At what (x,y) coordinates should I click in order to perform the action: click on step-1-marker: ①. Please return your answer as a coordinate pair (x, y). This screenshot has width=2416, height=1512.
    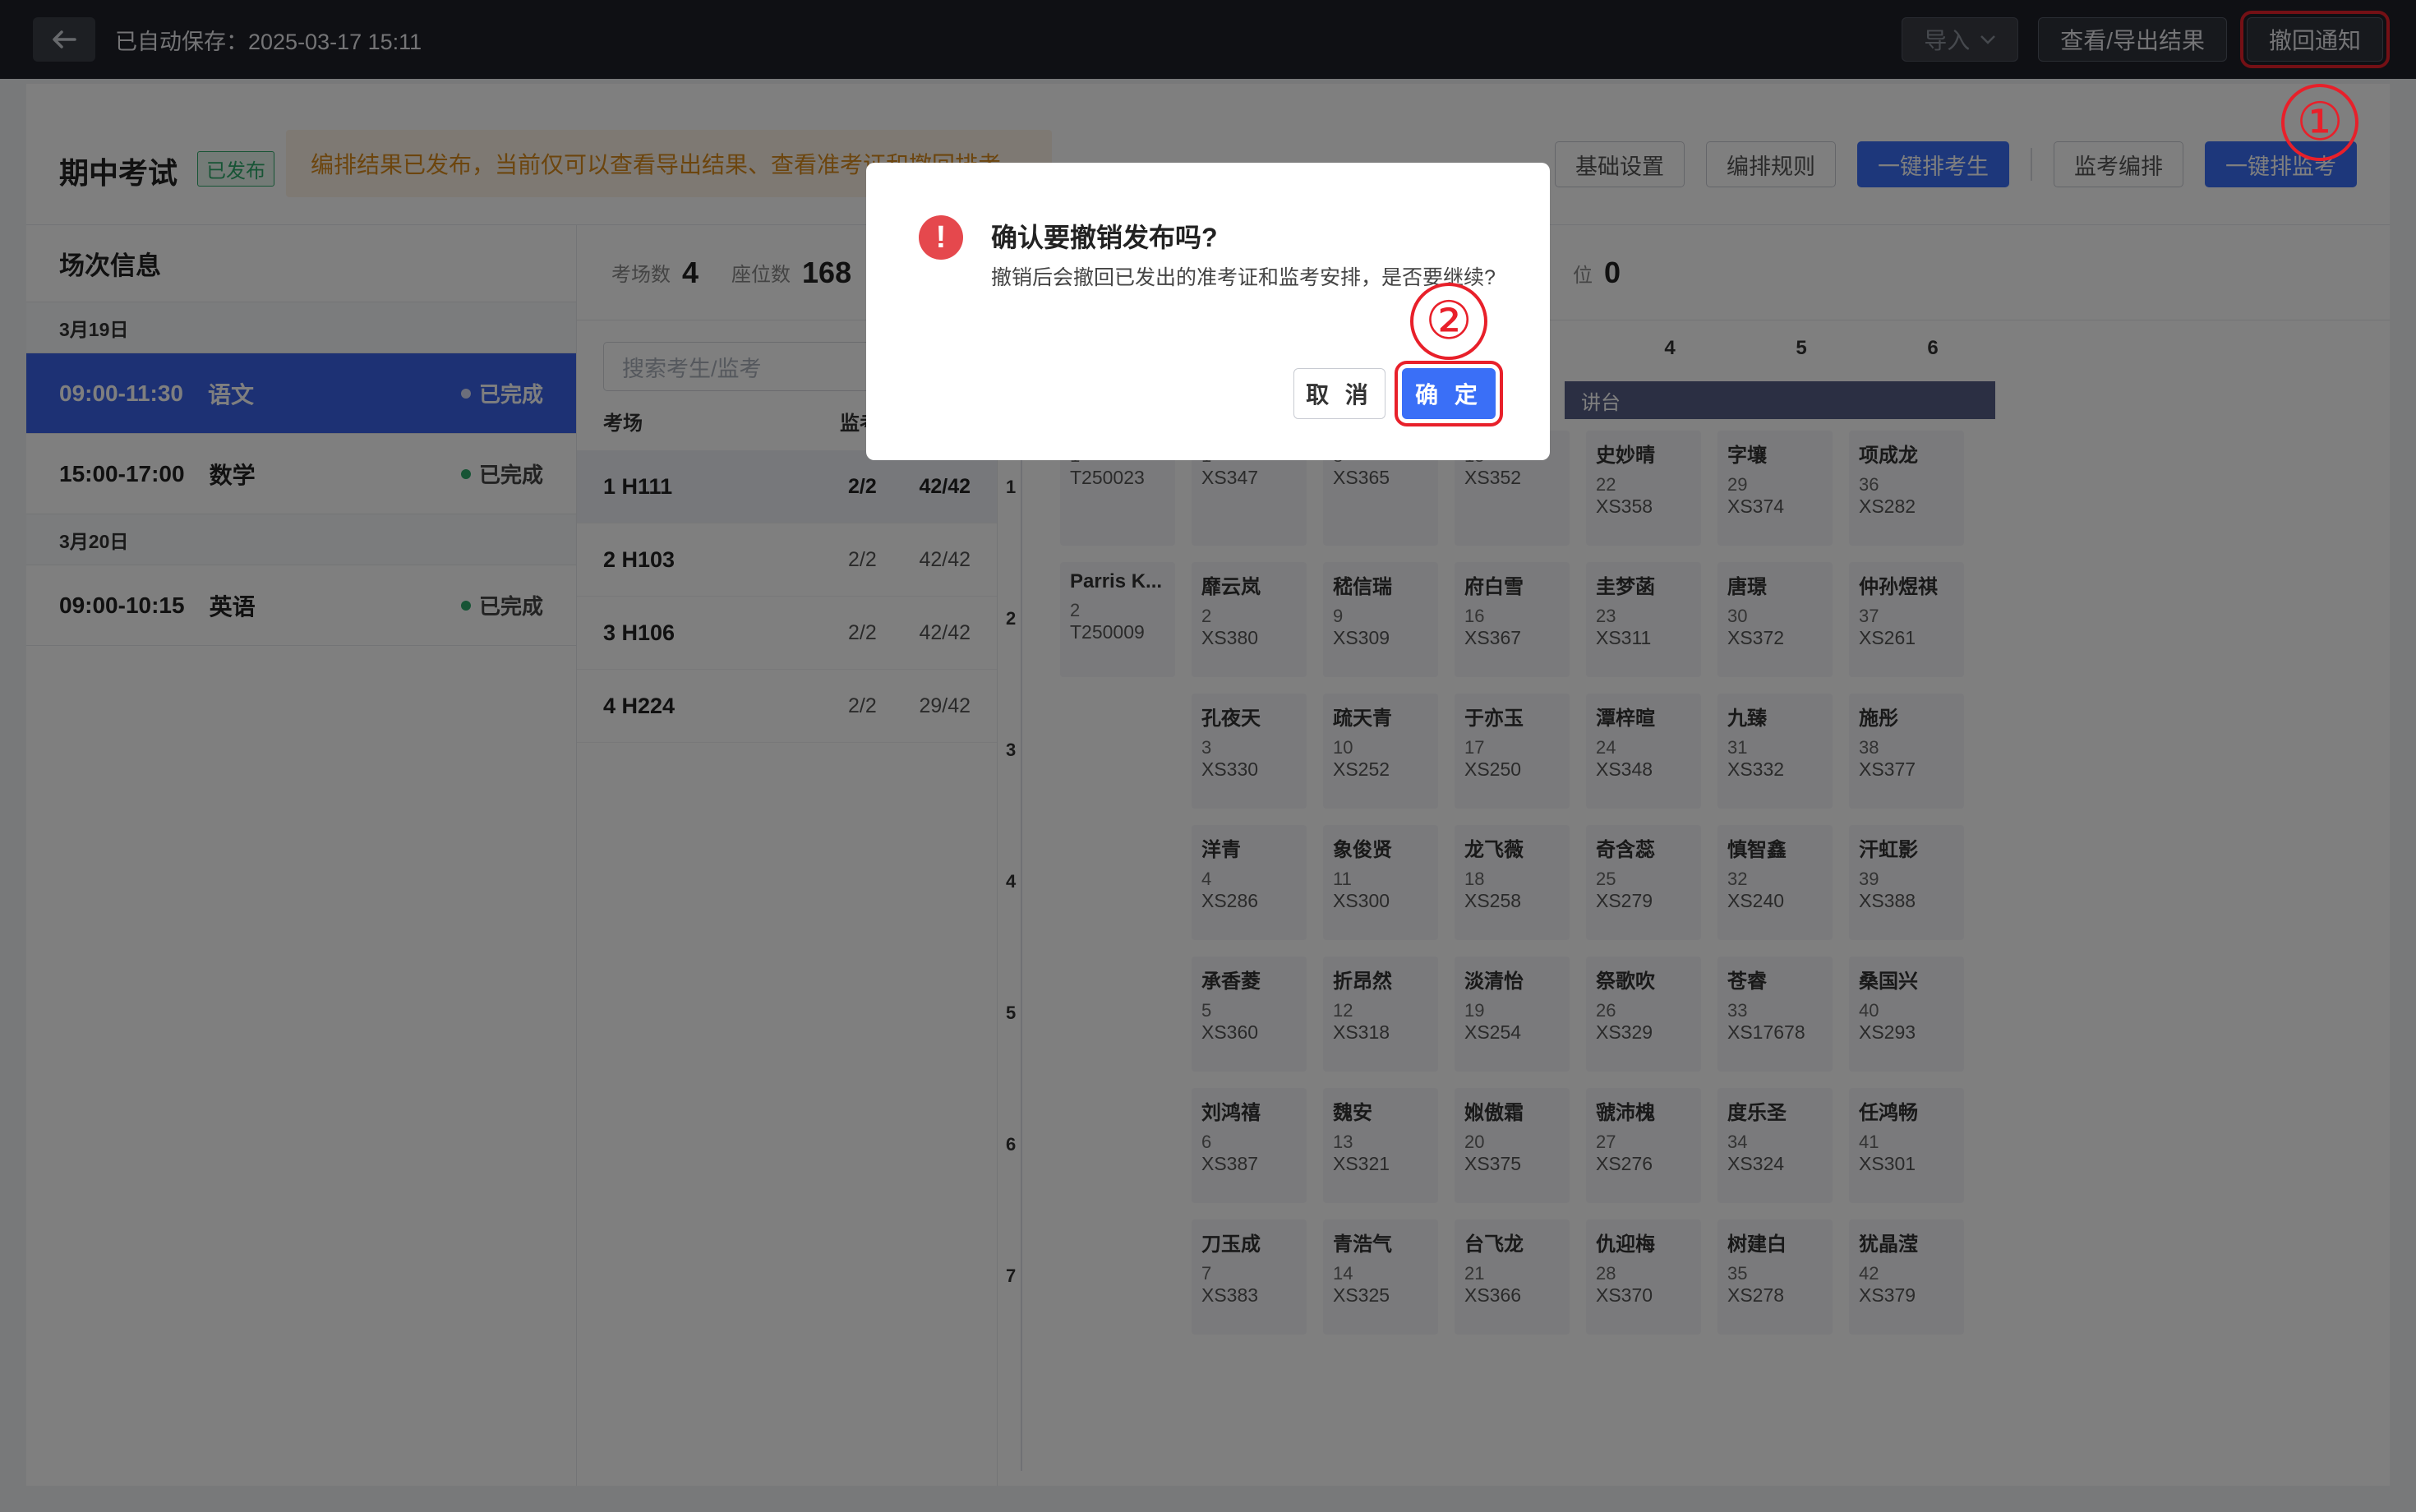
    Looking at the image, I should click on (2319, 122).